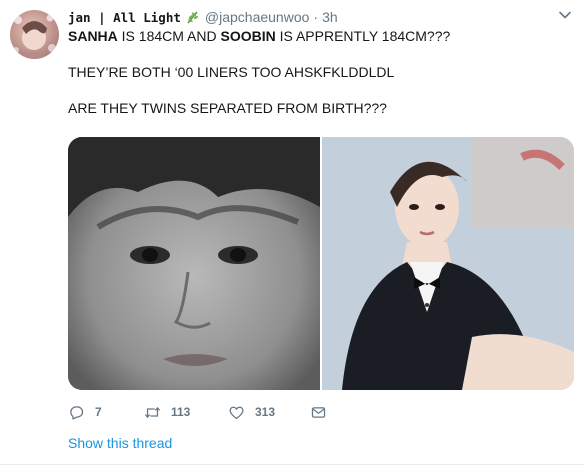 The image size is (584, 465). I want to click on retweet-icon, so click(152, 412).